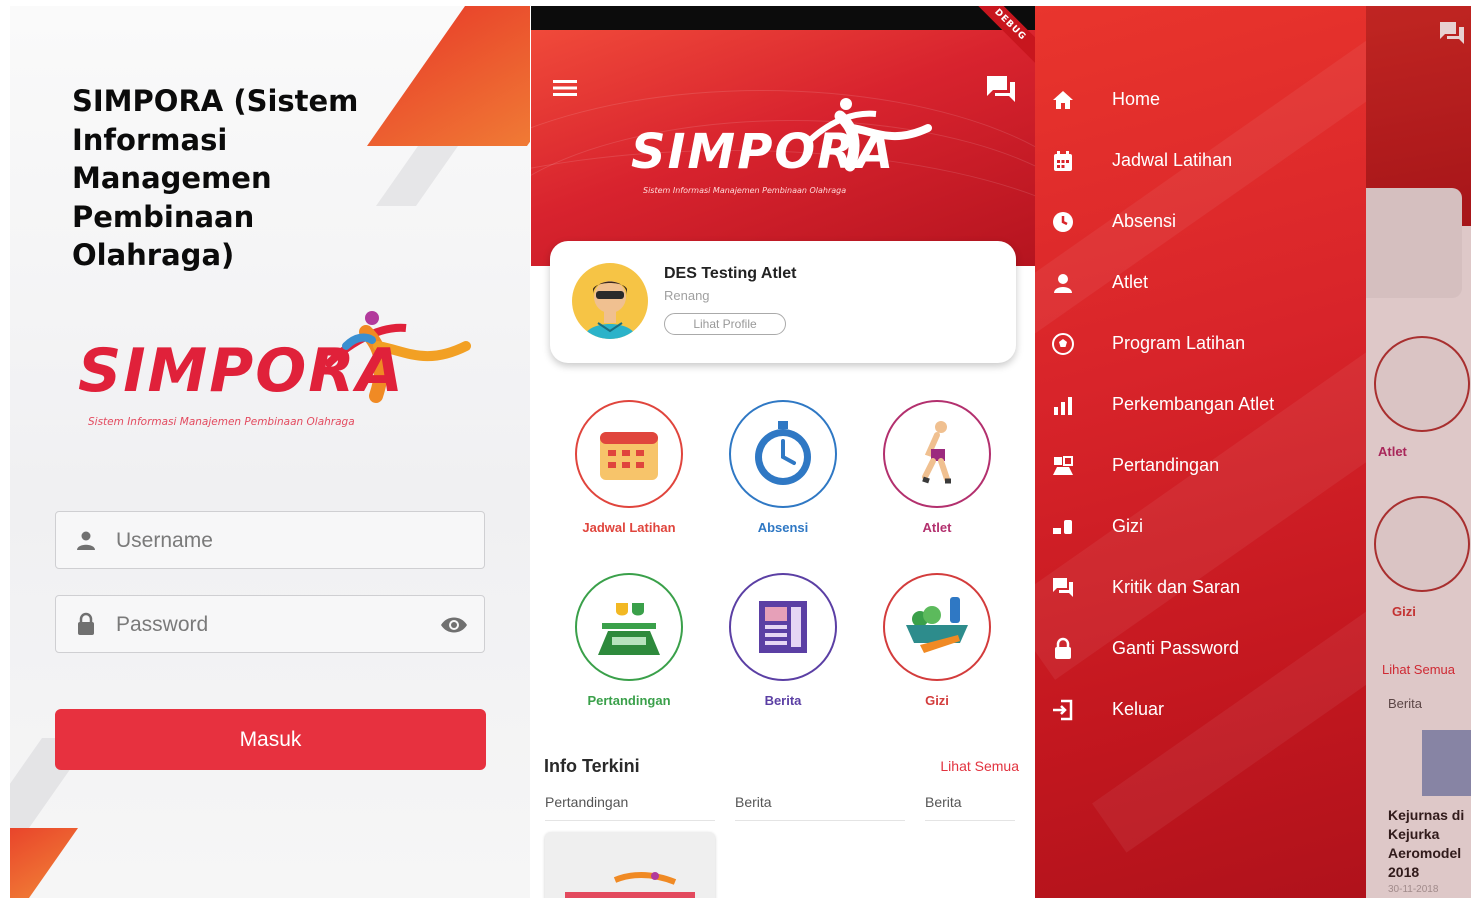 This screenshot has width=1471, height=898. I want to click on drawer-item-program-latihan: Program Latihan, so click(1200, 344).